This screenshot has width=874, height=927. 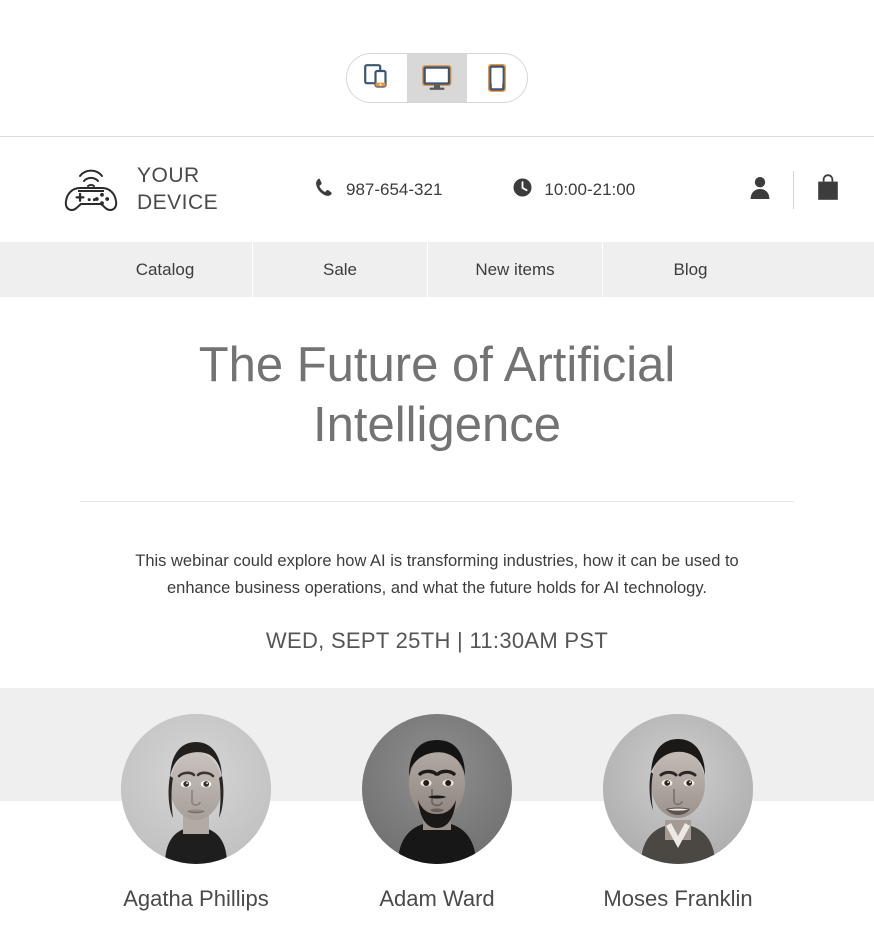 I want to click on device-button-desktop, so click(x=437, y=78).